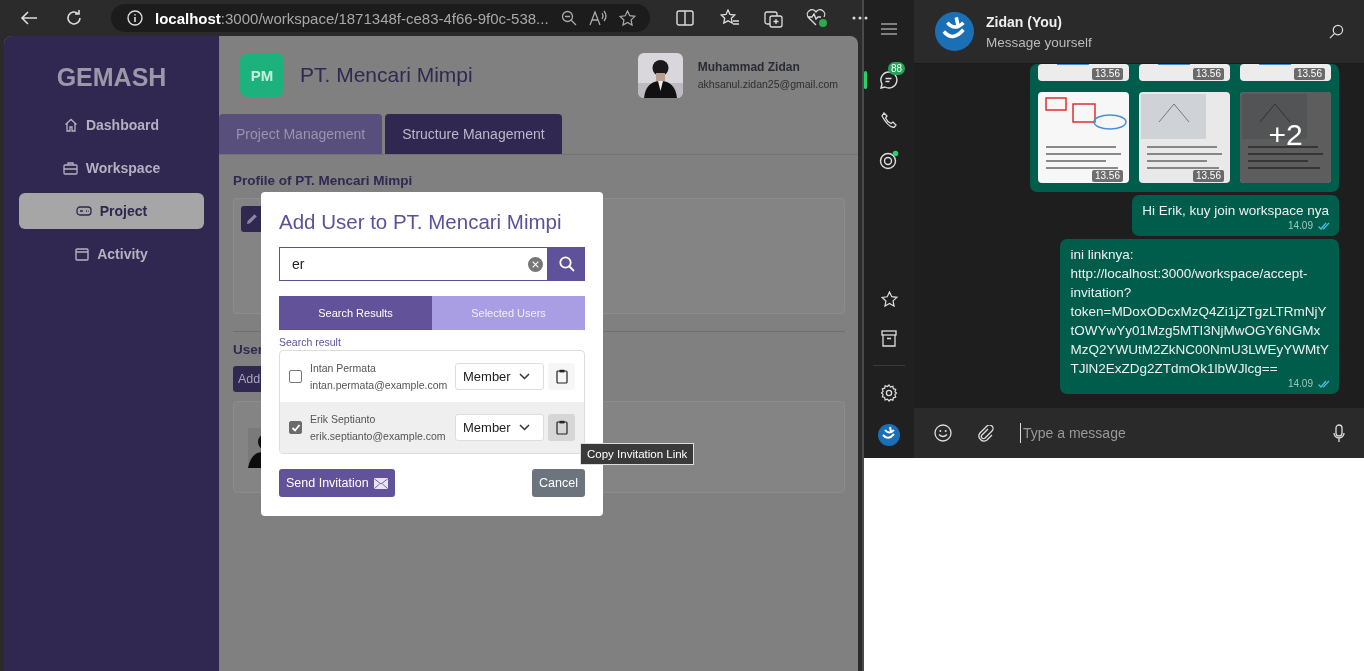 The width and height of the screenshot is (1364, 671). Describe the element at coordinates (1039, 42) in the screenshot. I see `chat-subtitle: Message yourself` at that location.